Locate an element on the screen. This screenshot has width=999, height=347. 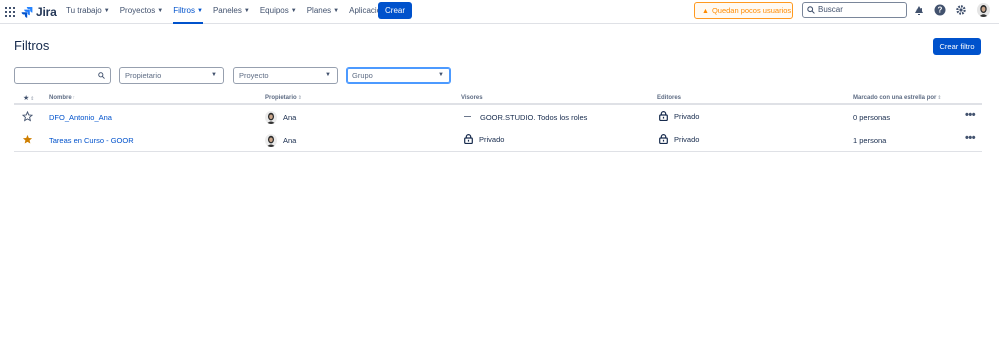
project-select: Proyecto ▼ is located at coordinates (285, 75).